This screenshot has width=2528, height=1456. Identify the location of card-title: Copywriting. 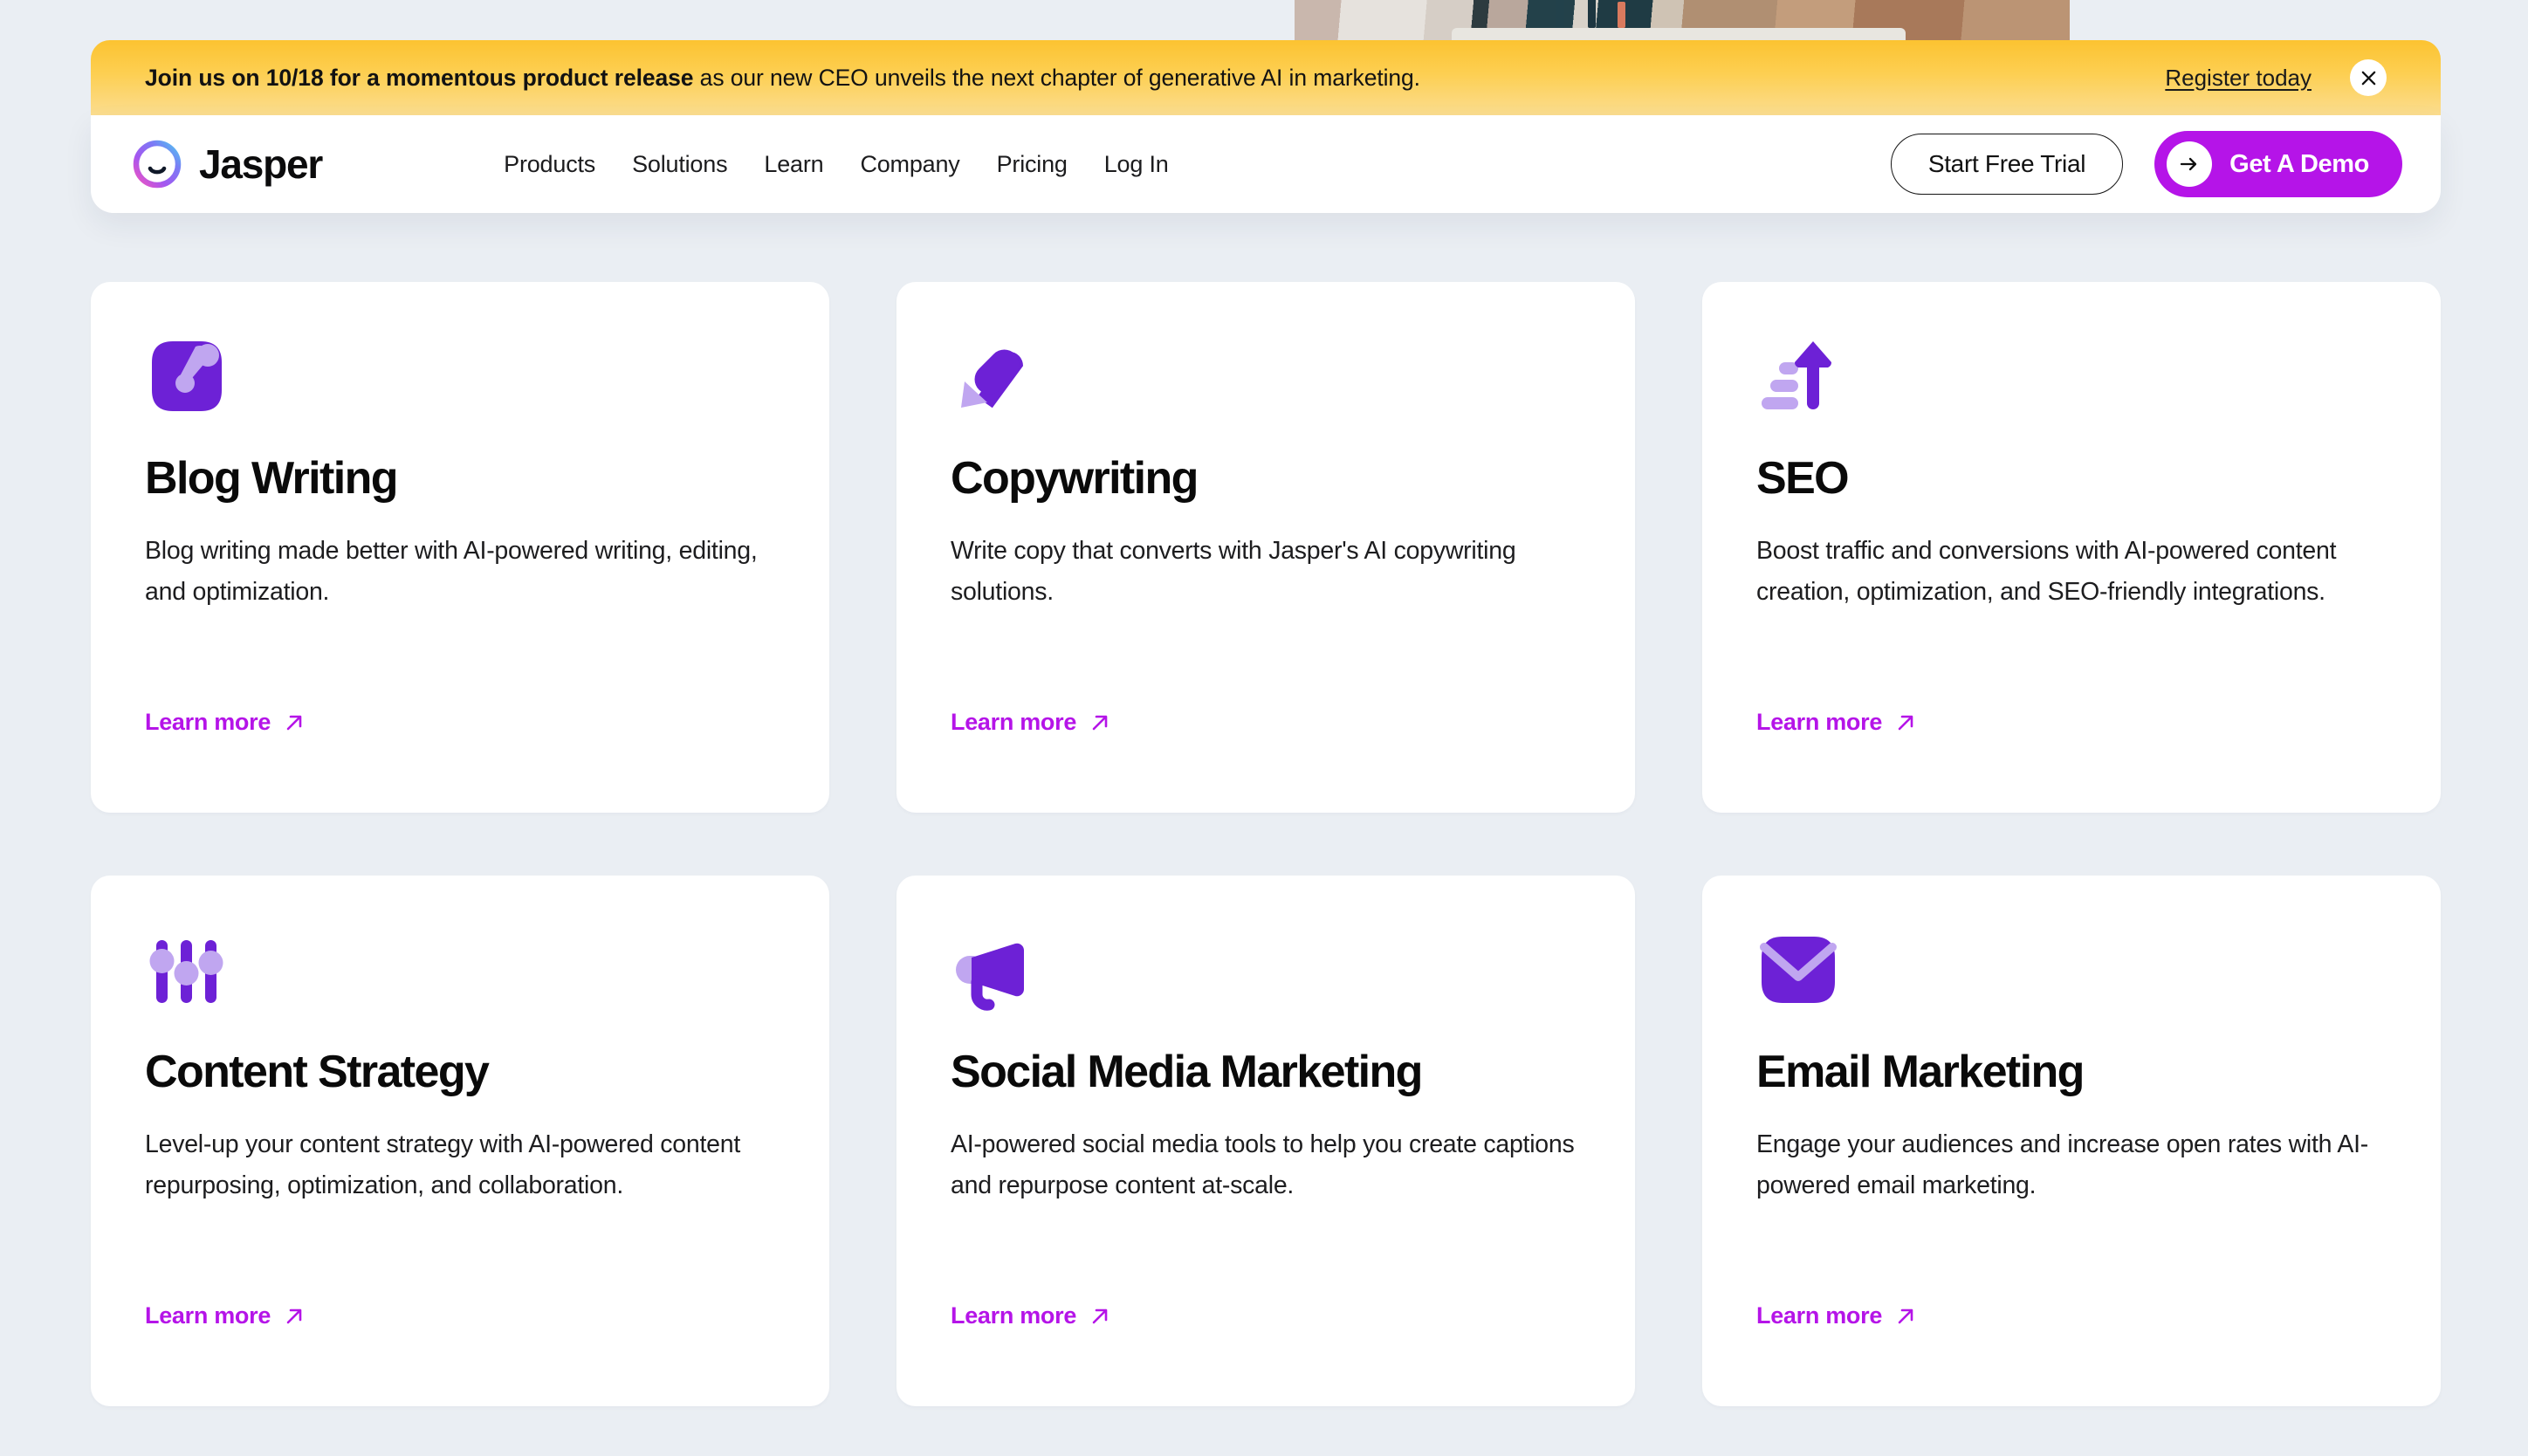
(1075, 478).